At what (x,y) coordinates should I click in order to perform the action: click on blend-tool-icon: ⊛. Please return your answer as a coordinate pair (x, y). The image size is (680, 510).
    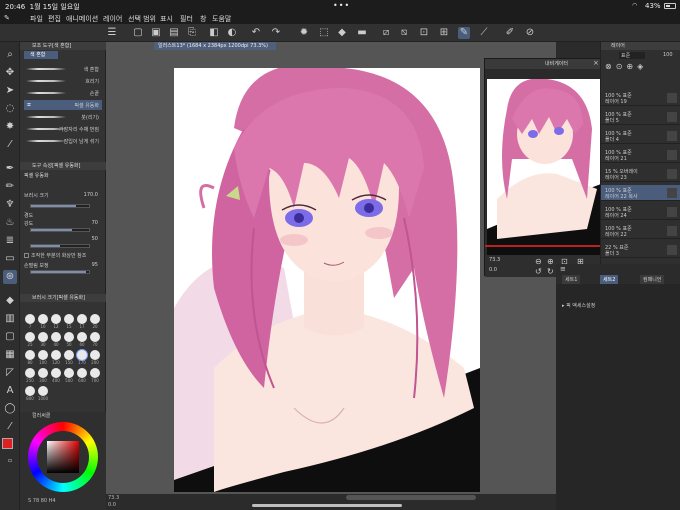
    Looking at the image, I should click on (10, 277).